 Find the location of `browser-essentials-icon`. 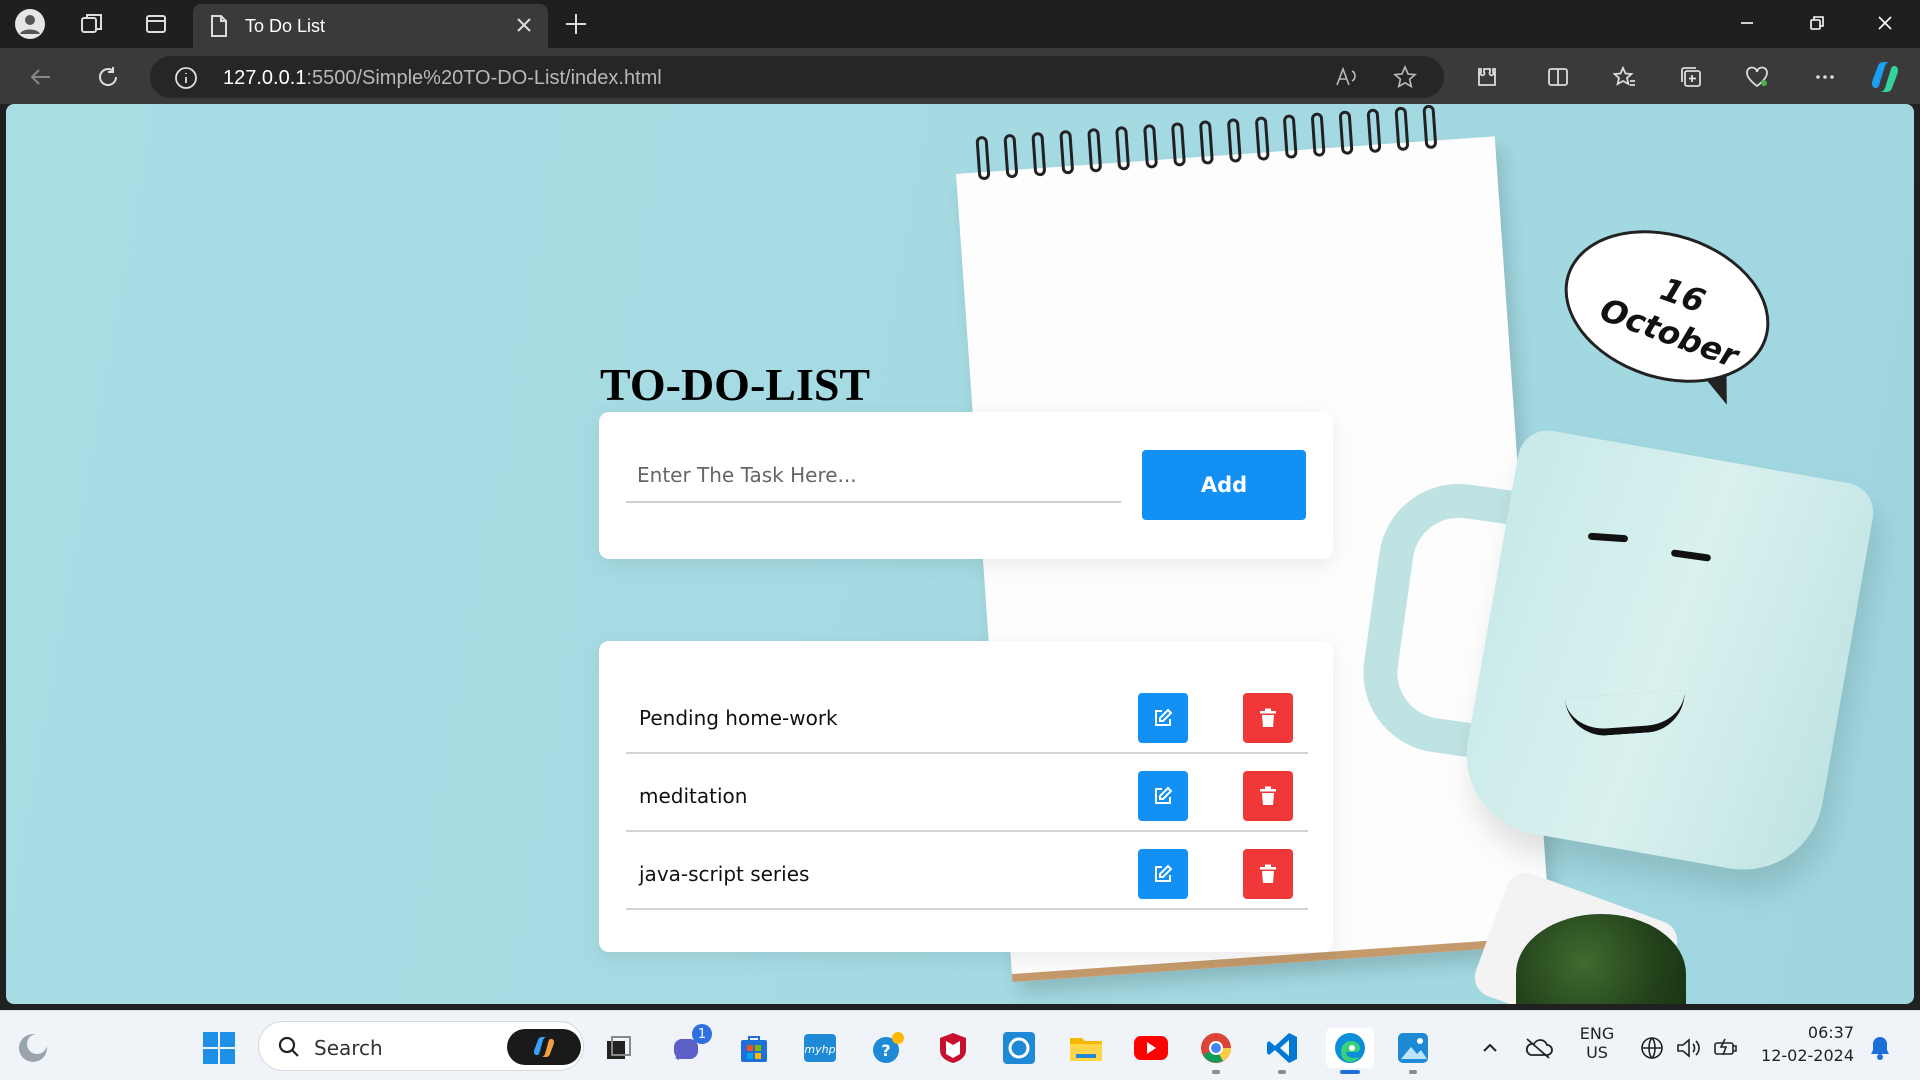

browser-essentials-icon is located at coordinates (1757, 77).